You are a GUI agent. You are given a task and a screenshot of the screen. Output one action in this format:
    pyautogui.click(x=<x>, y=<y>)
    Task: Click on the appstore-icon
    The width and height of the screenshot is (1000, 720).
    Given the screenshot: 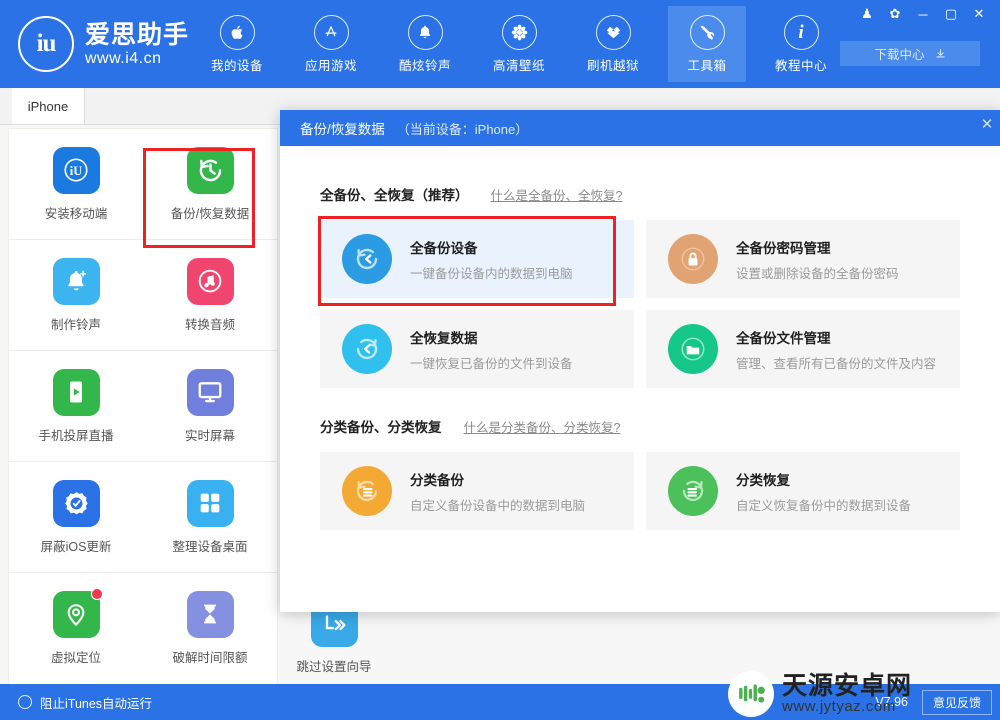 What is the action you would take?
    pyautogui.click(x=331, y=32)
    